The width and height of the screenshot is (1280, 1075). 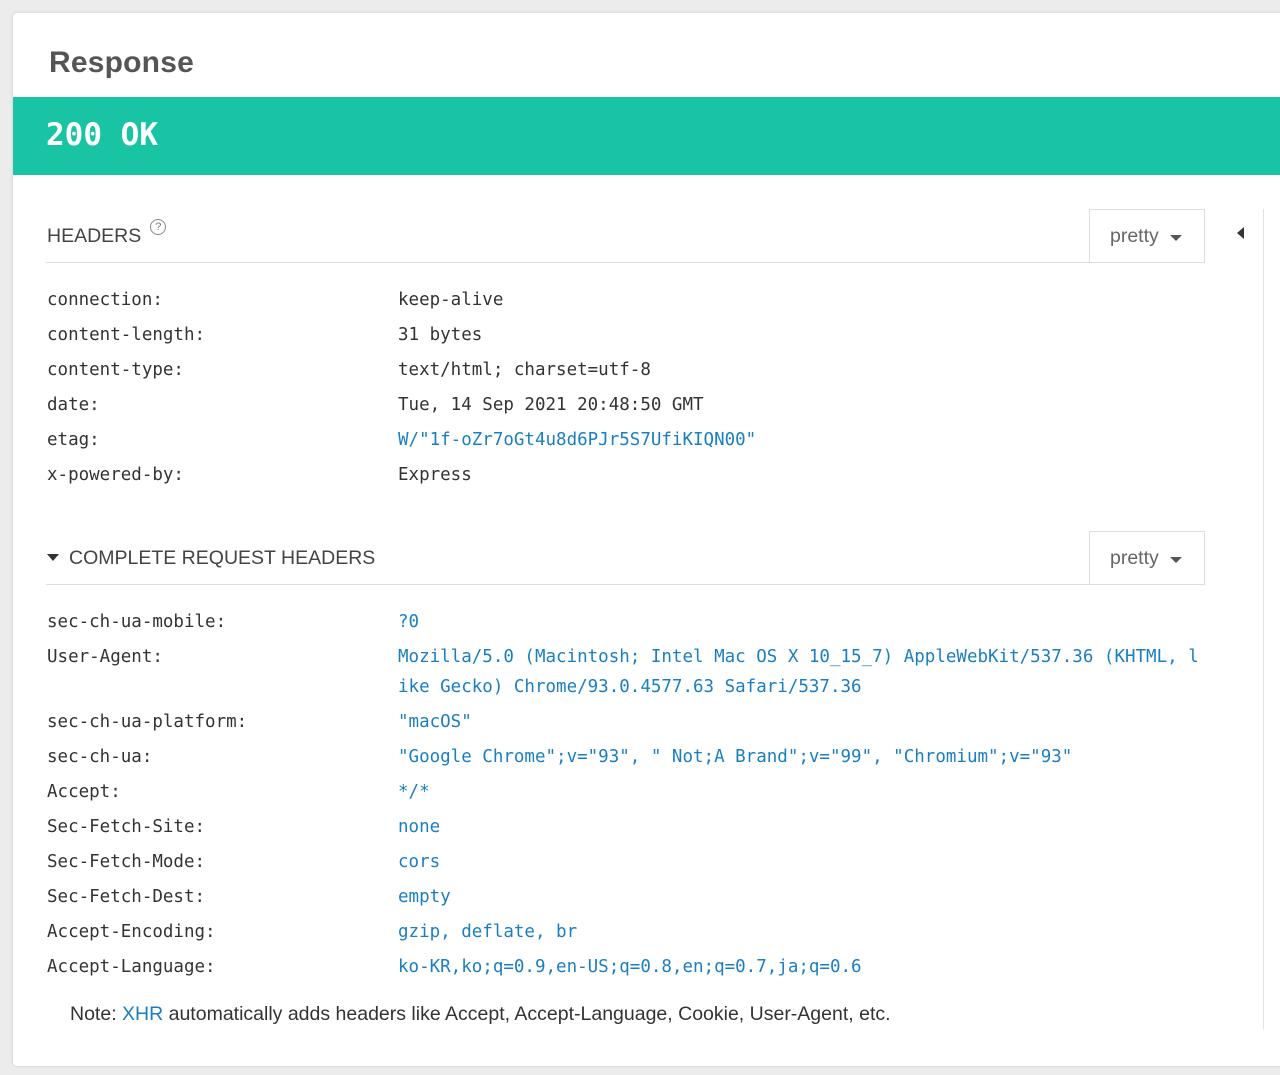 I want to click on header-key: connection:, so click(x=105, y=300).